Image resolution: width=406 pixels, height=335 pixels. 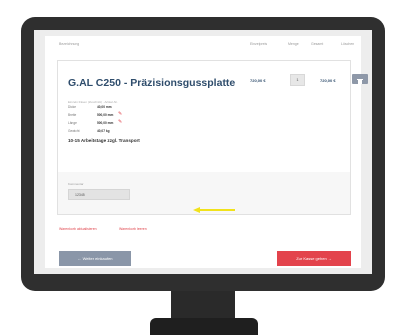 What do you see at coordinates (104, 107) in the screenshot?
I see `spec-value-thickness: 40,00 mm` at bounding box center [104, 107].